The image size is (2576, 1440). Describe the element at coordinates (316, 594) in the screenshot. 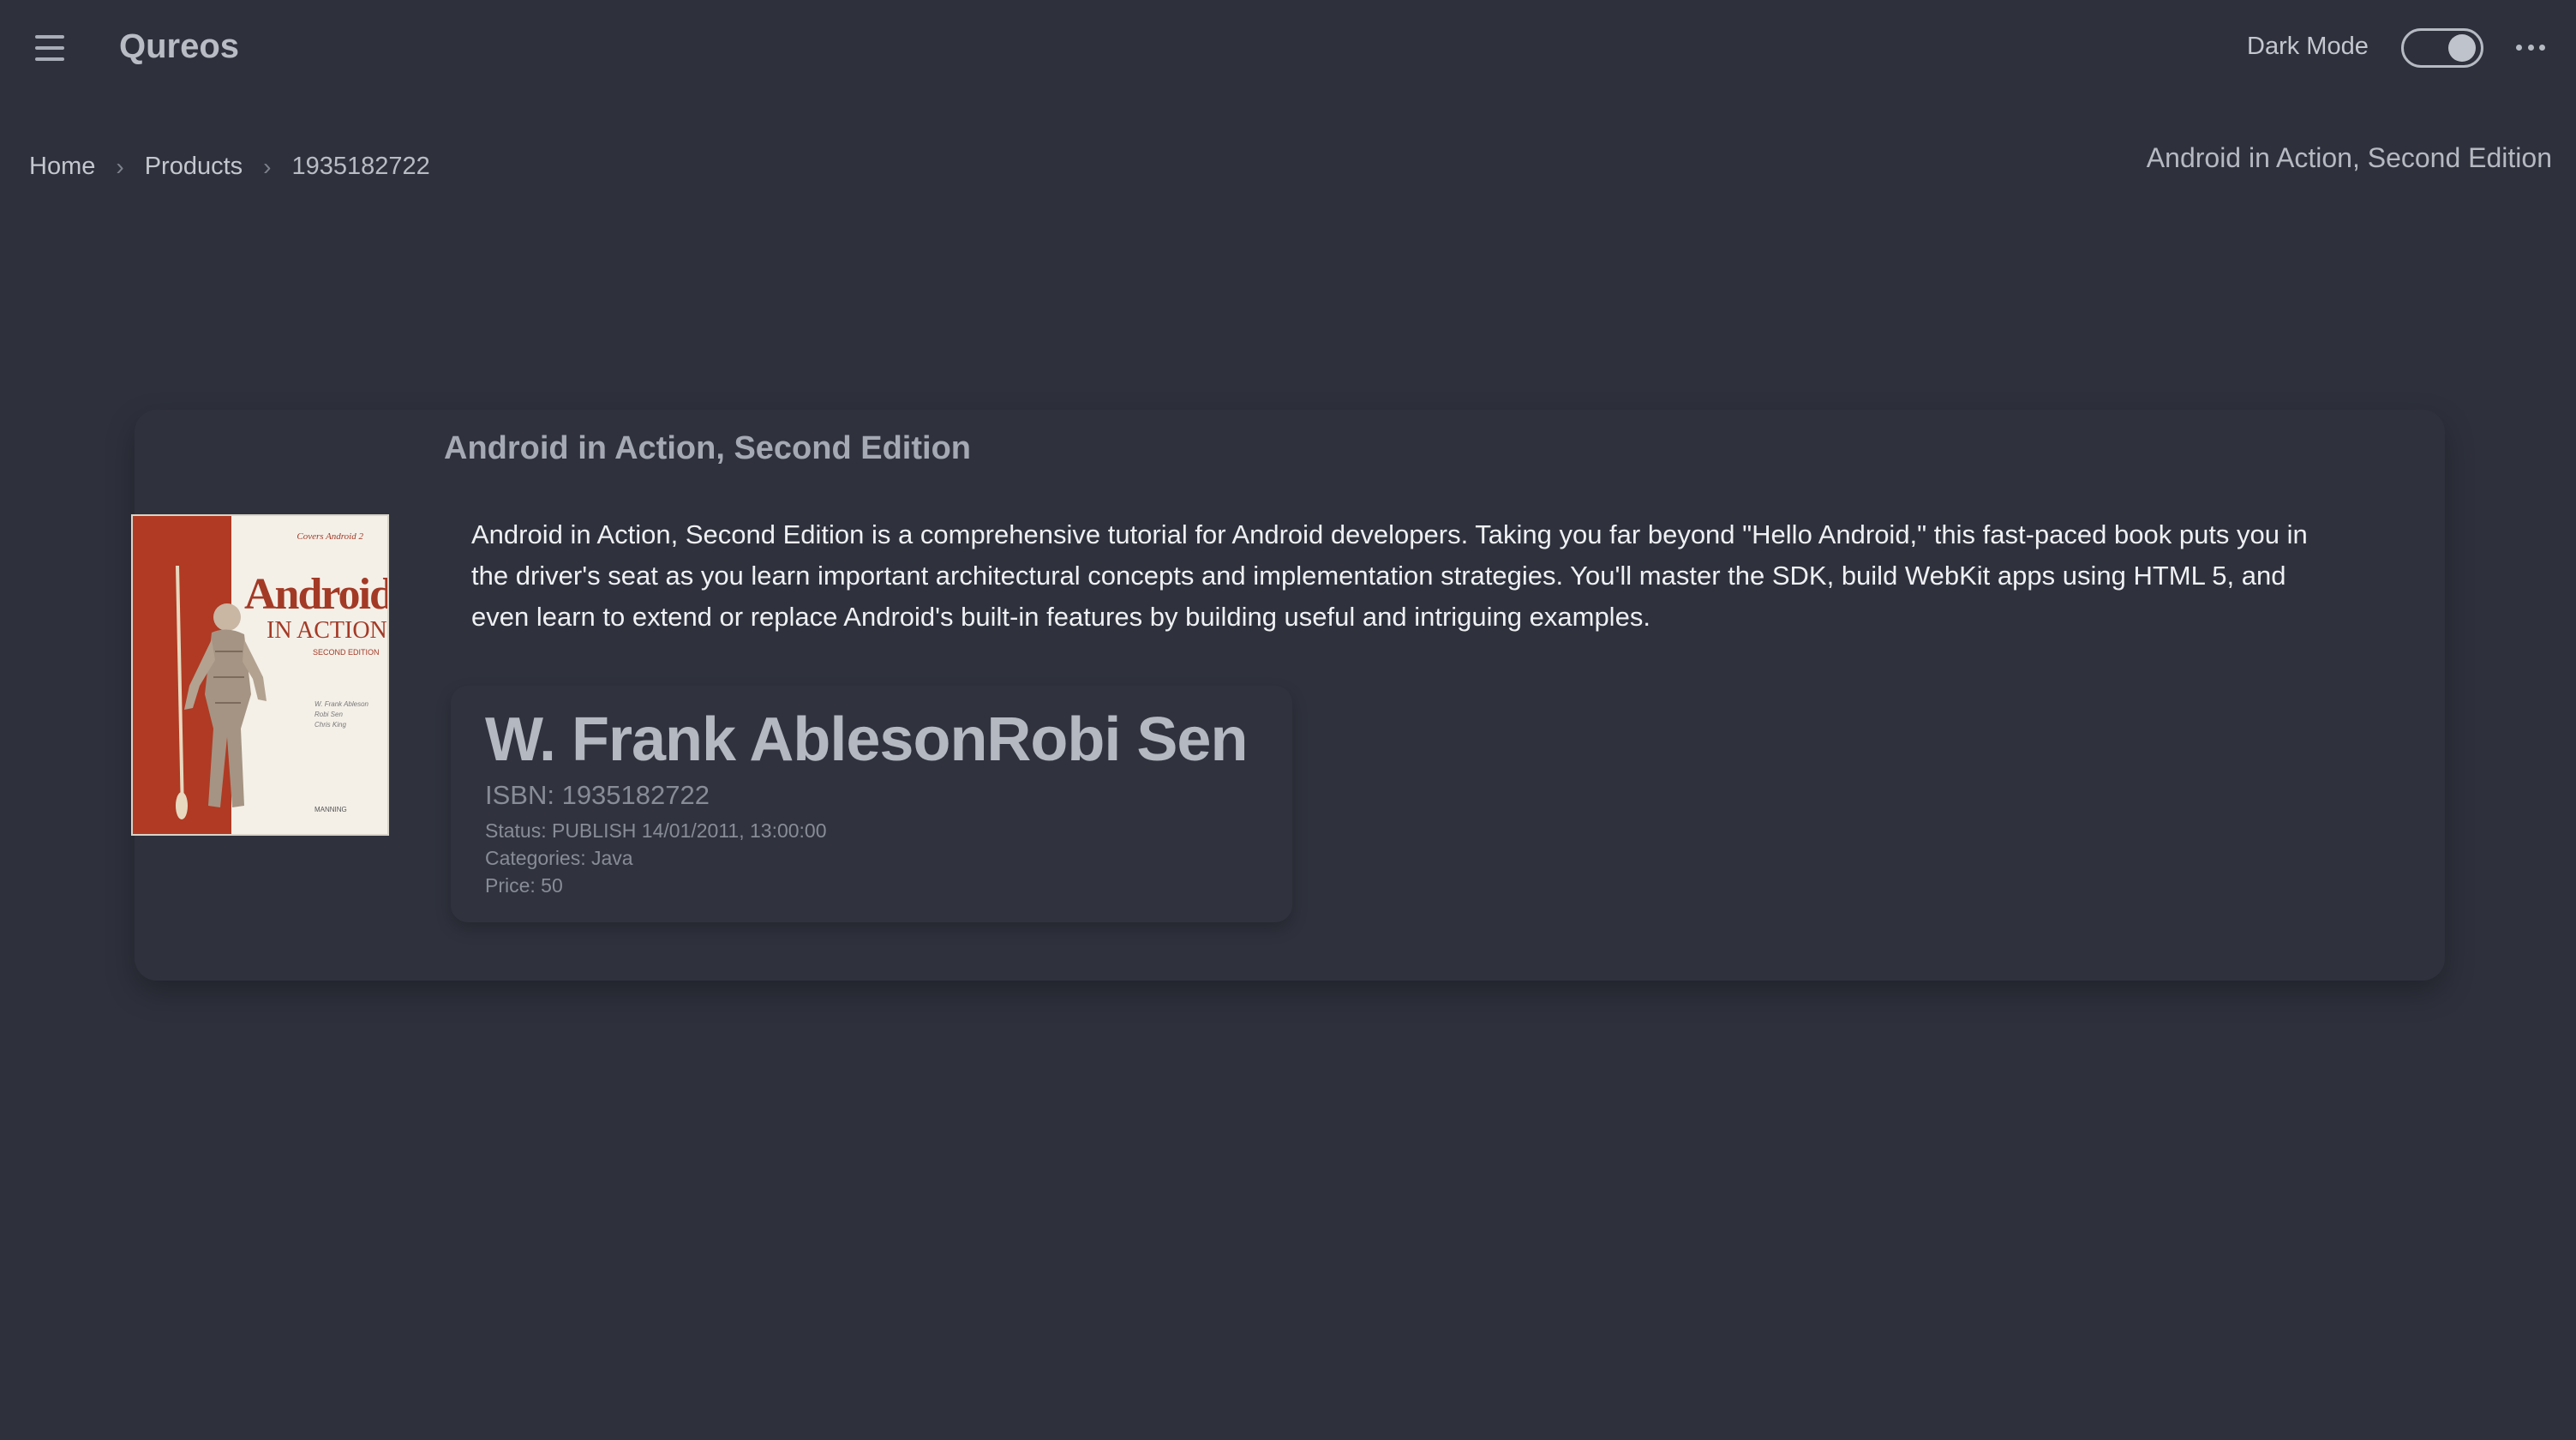

I see `cover-title: Android` at that location.